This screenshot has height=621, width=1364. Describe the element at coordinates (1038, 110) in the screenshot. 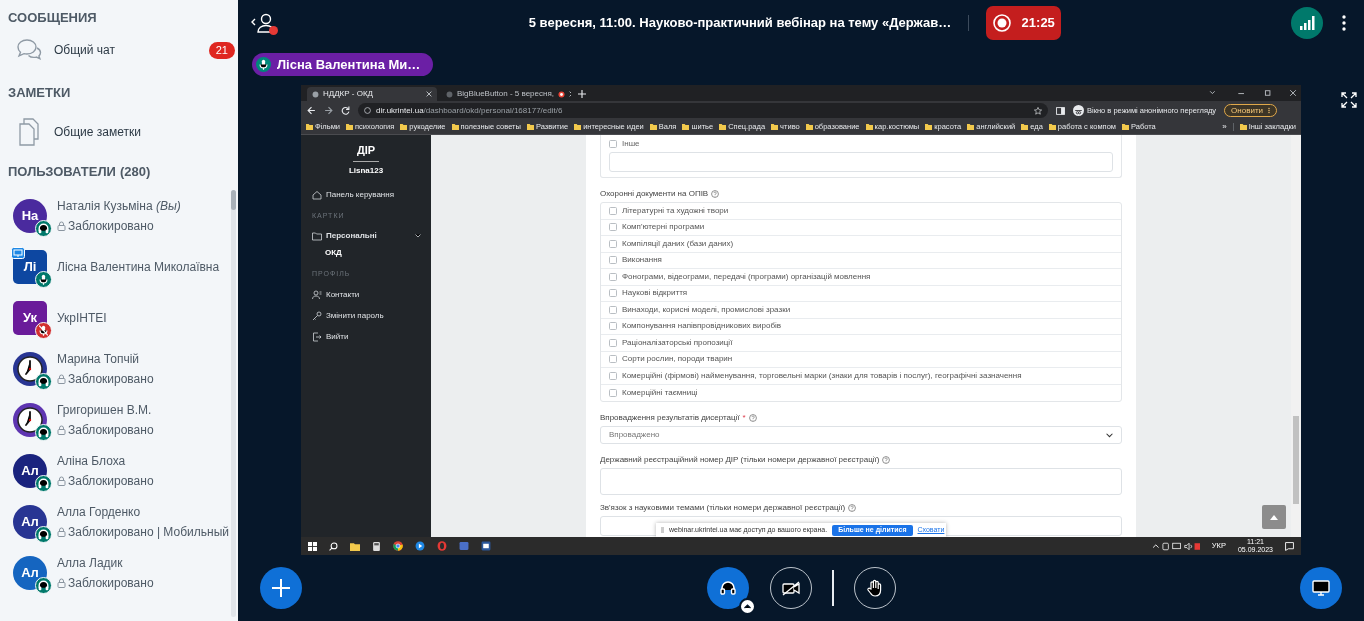

I see `star-icon` at that location.